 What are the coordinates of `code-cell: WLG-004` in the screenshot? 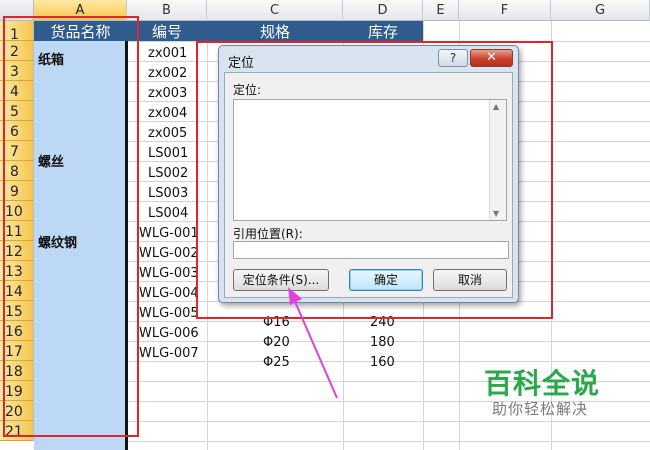 It's located at (169, 292).